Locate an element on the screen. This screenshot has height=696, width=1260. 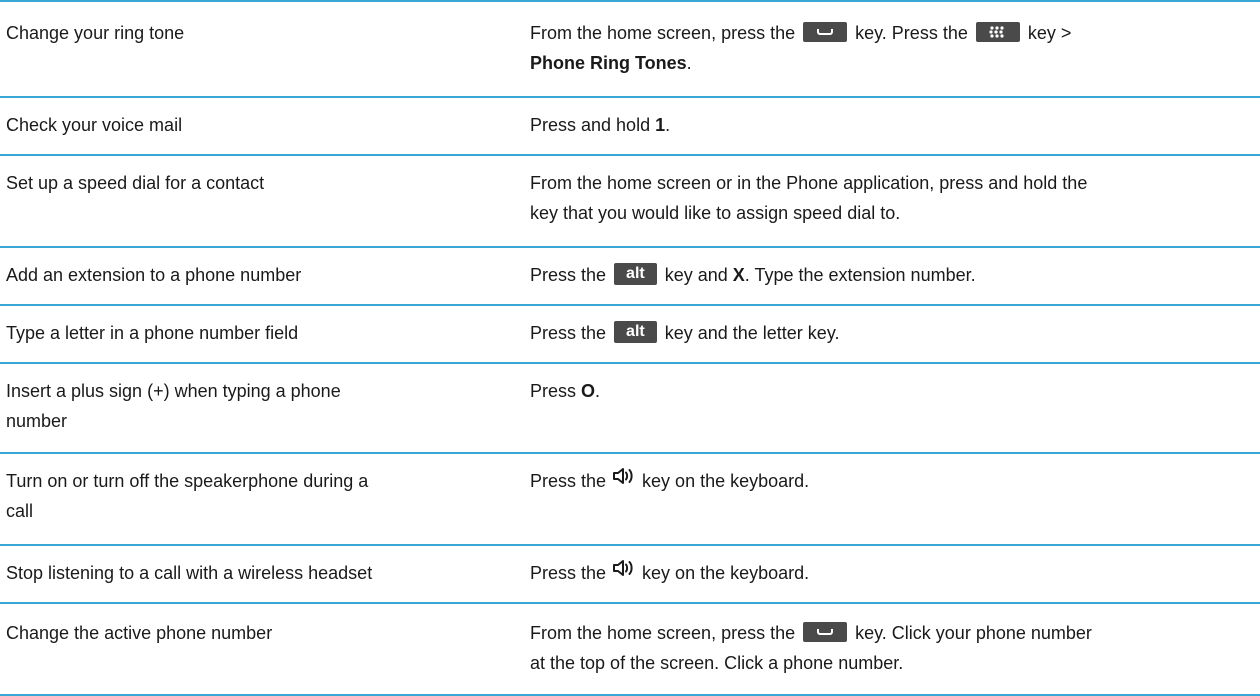
shortcut-cell: Press the alt key and the letter key. is located at coordinates (890, 333).